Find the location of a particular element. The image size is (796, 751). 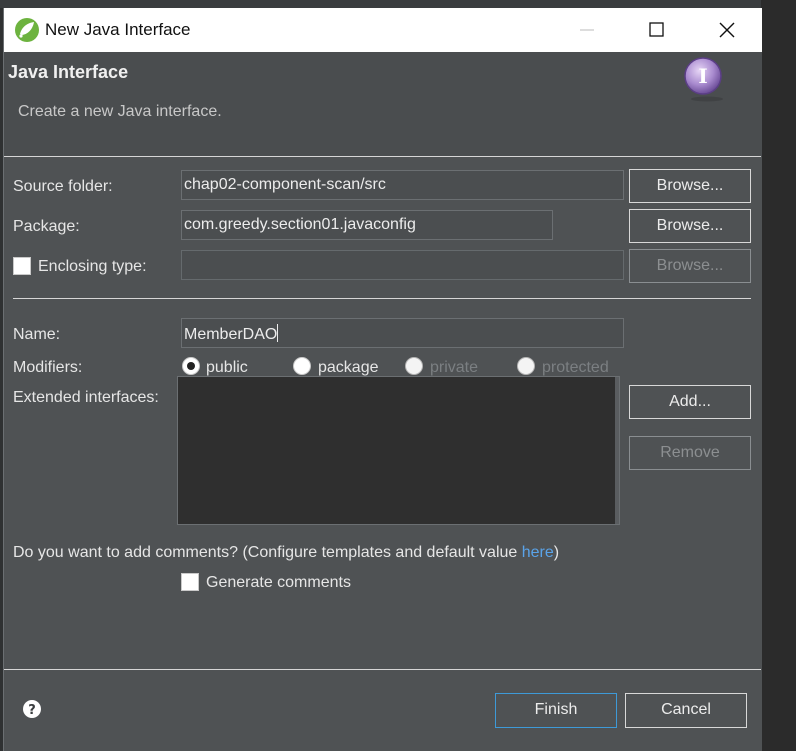

modifier-public-radio is located at coordinates (191, 366).